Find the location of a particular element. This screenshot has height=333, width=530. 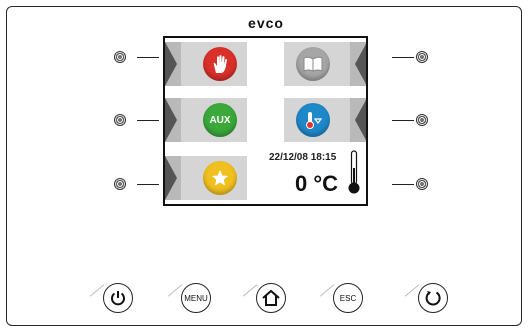

home-icon is located at coordinates (271, 297).